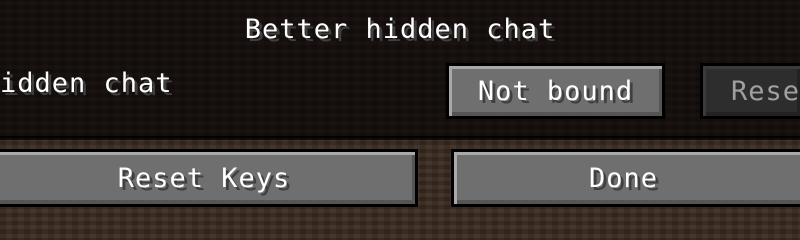 This screenshot has height=240, width=800. I want to click on category-title: Better hidden chat, so click(400, 29).